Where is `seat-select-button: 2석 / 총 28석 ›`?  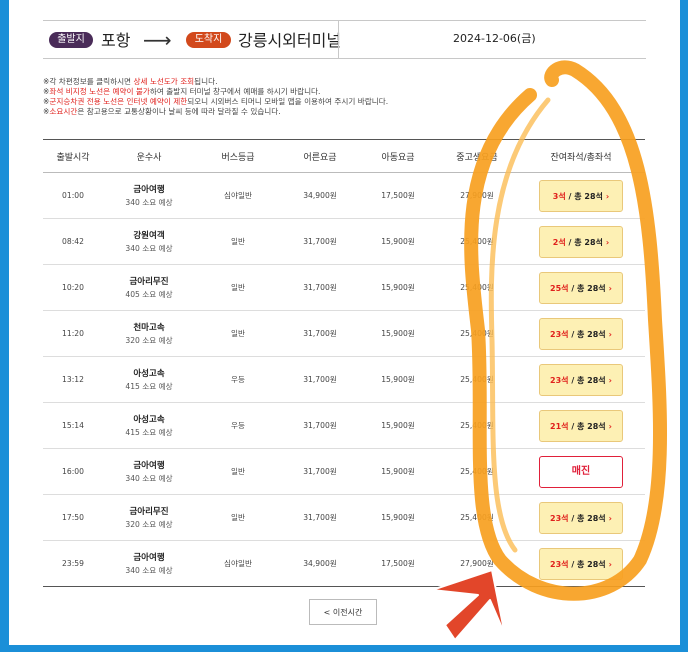 seat-select-button: 2석 / 총 28석 › is located at coordinates (581, 241).